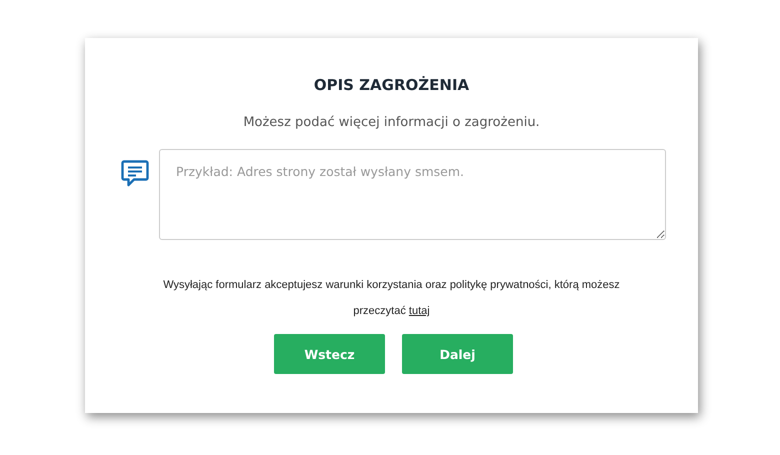 This screenshot has height=455, width=780. Describe the element at coordinates (329, 354) in the screenshot. I see `back-button: Wstecz` at that location.